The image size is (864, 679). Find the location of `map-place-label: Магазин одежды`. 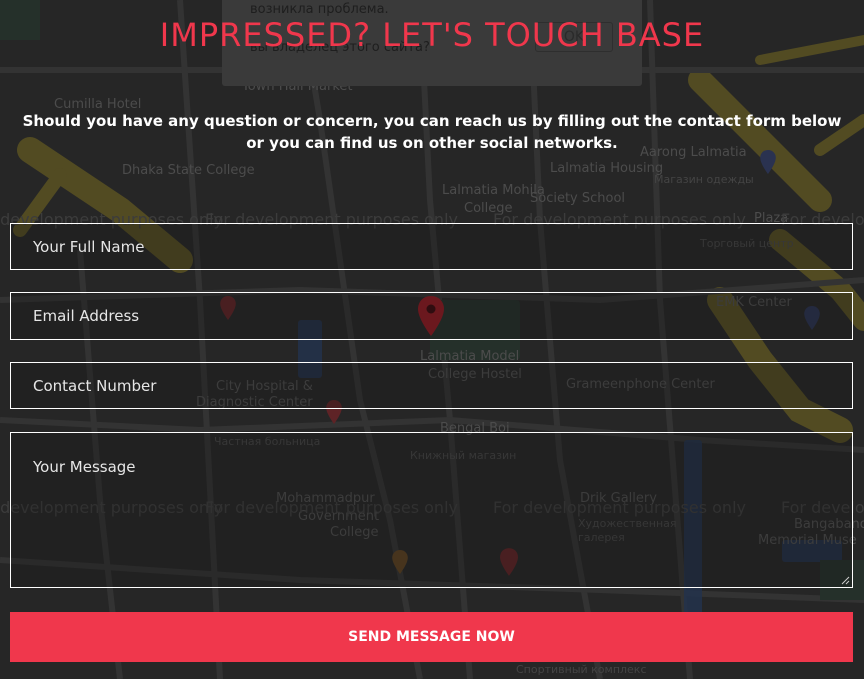

map-place-label: Магазин одежды is located at coordinates (704, 179).